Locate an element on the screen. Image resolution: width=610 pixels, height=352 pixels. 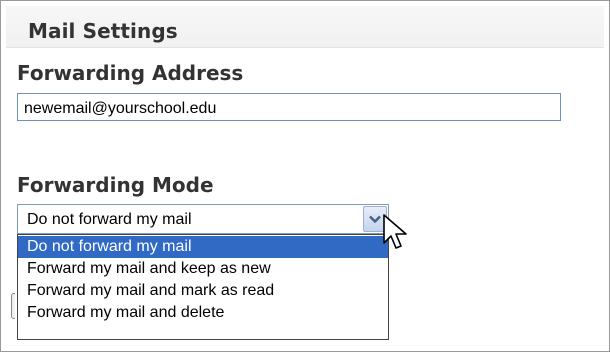
forwarding-mode-select: Do not forward my mail is located at coordinates (203, 219).